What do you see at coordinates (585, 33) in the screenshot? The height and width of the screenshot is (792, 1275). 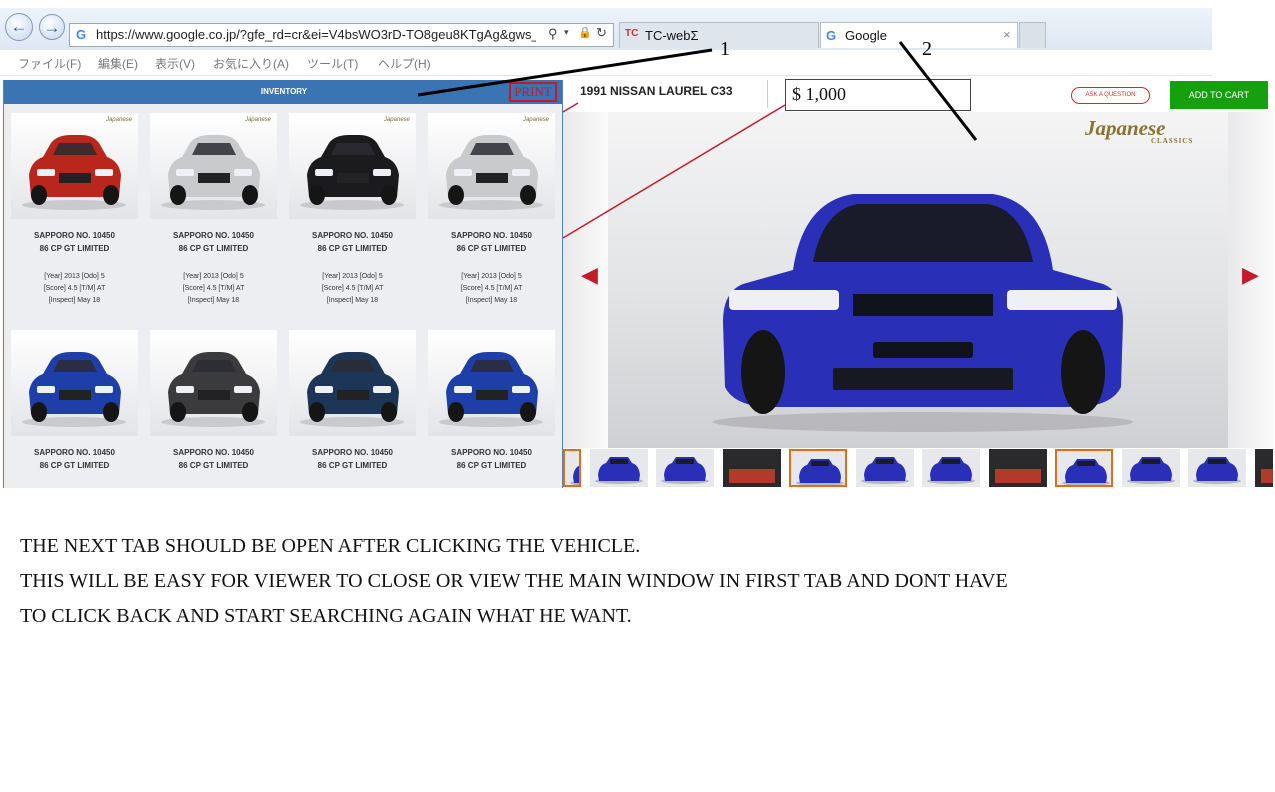 I see `lock-icon: 🔒` at bounding box center [585, 33].